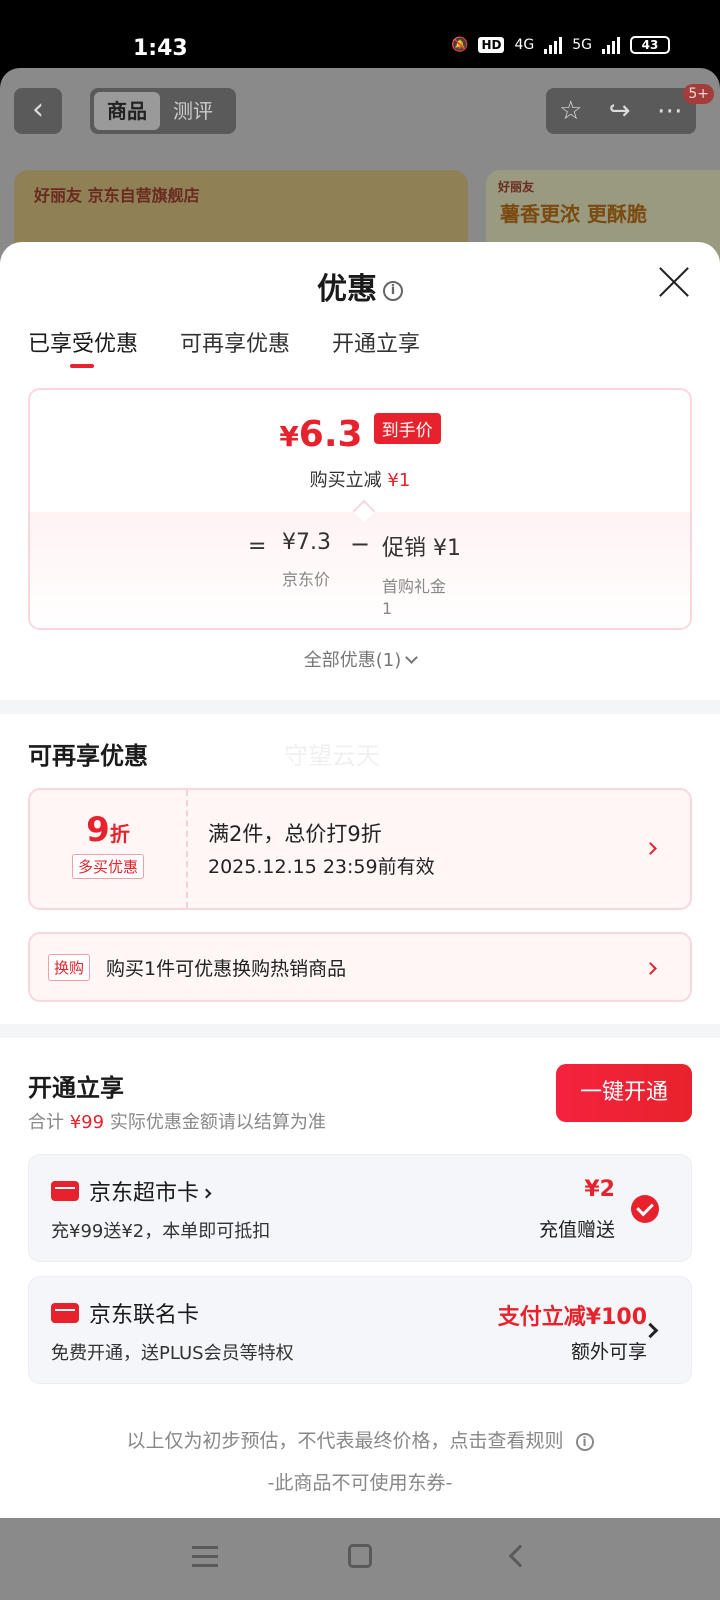 Image resolution: width=720 pixels, height=1600 pixels. I want to click on summary-prefix: 合计, so click(46, 1122).